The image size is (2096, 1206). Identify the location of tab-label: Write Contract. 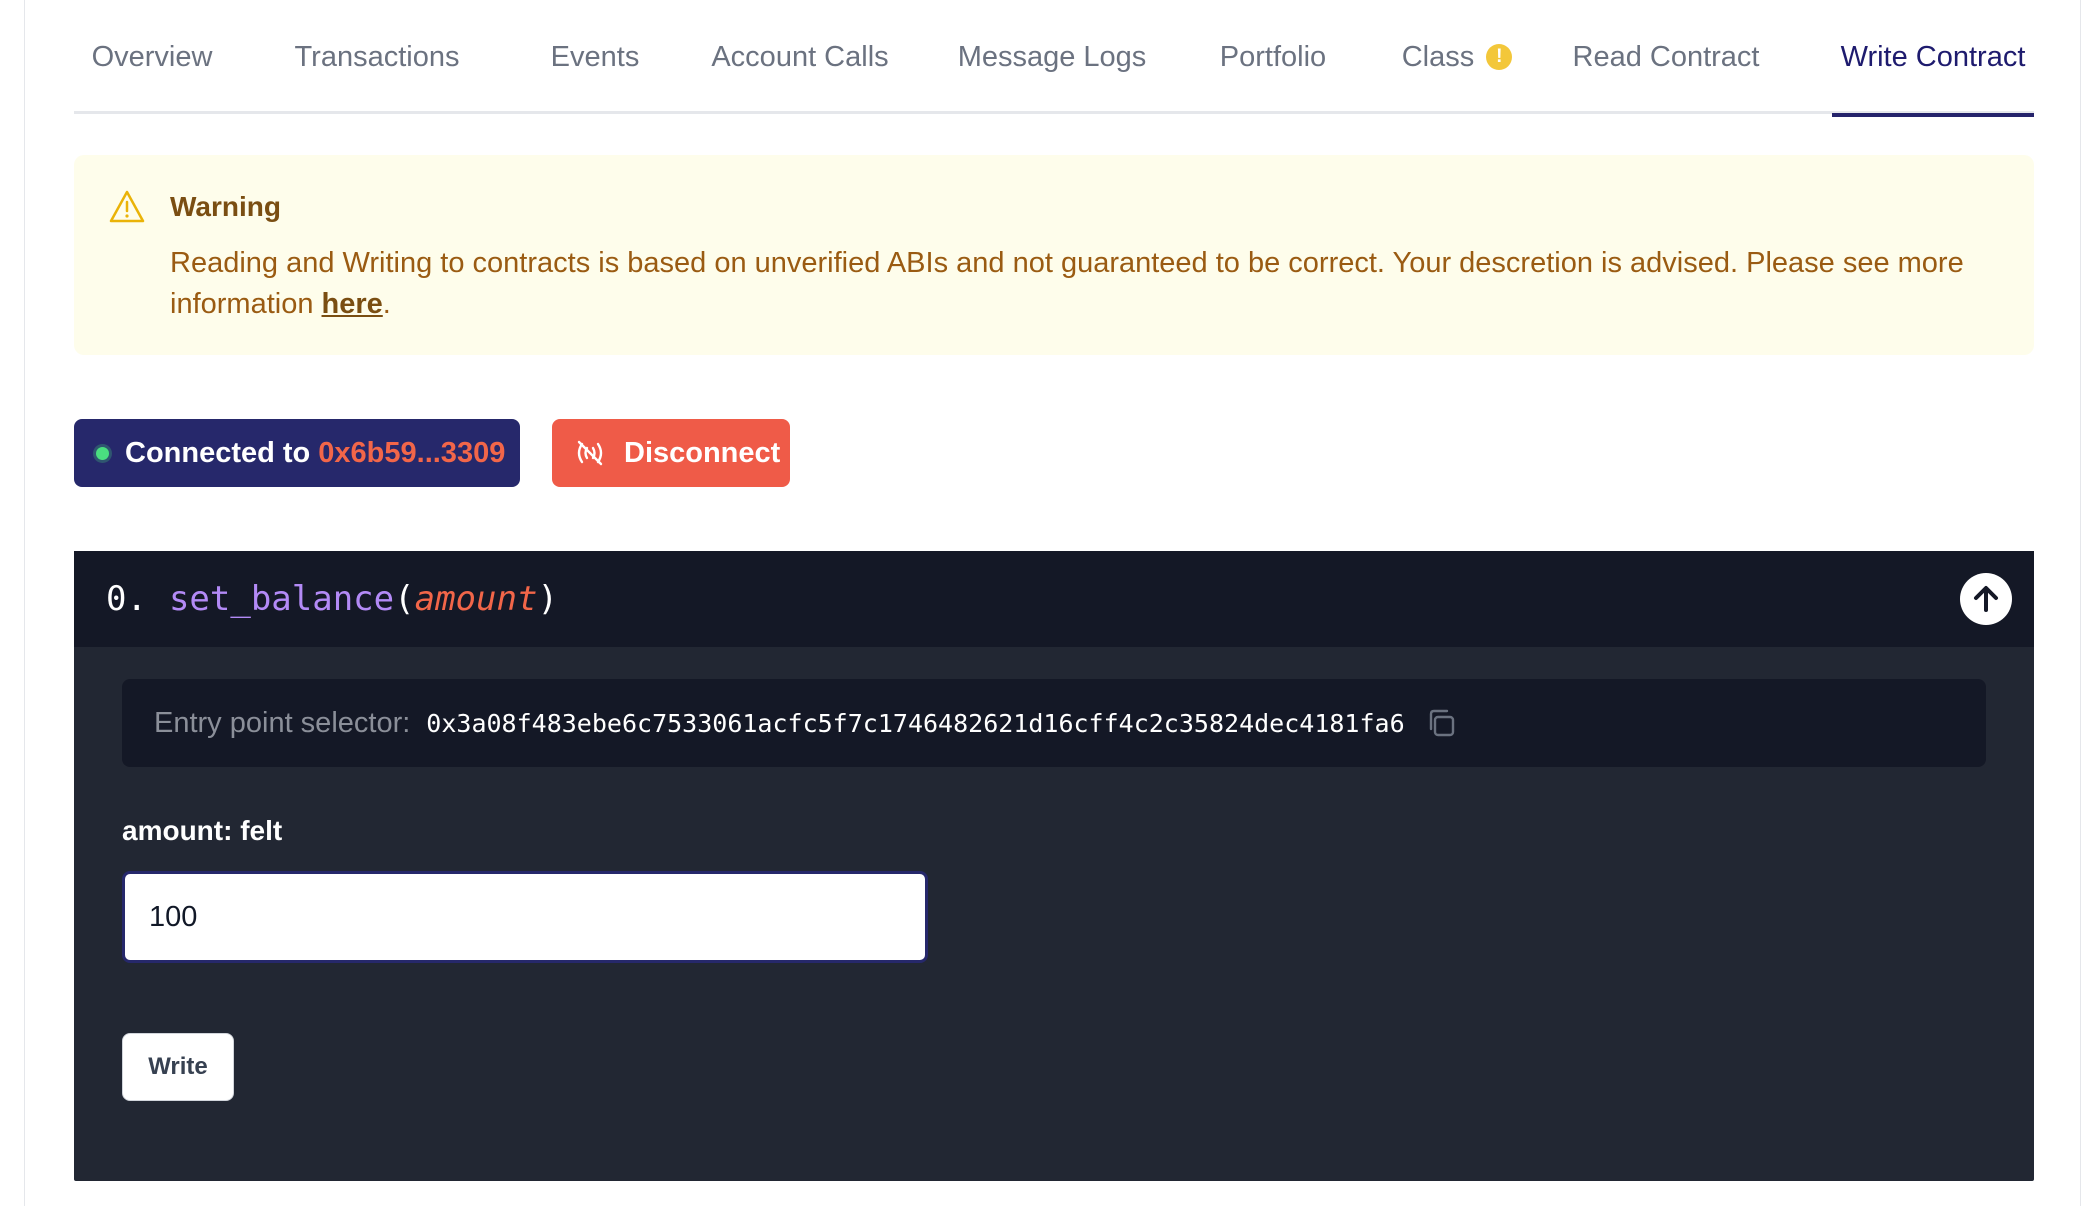
(1933, 56).